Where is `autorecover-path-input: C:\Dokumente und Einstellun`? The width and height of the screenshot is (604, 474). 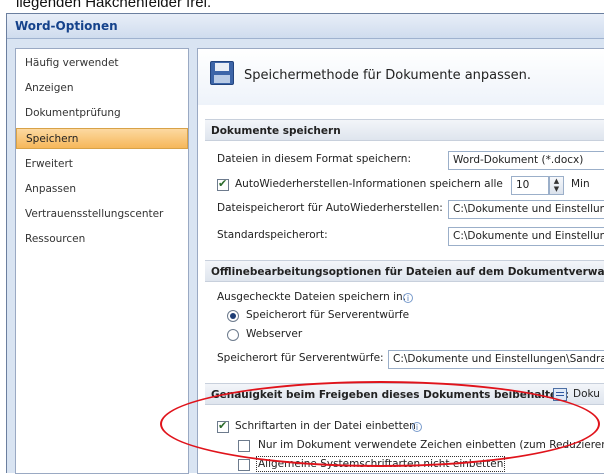
autorecover-path-input: C:\Dokumente und Einstellun is located at coordinates (526, 209).